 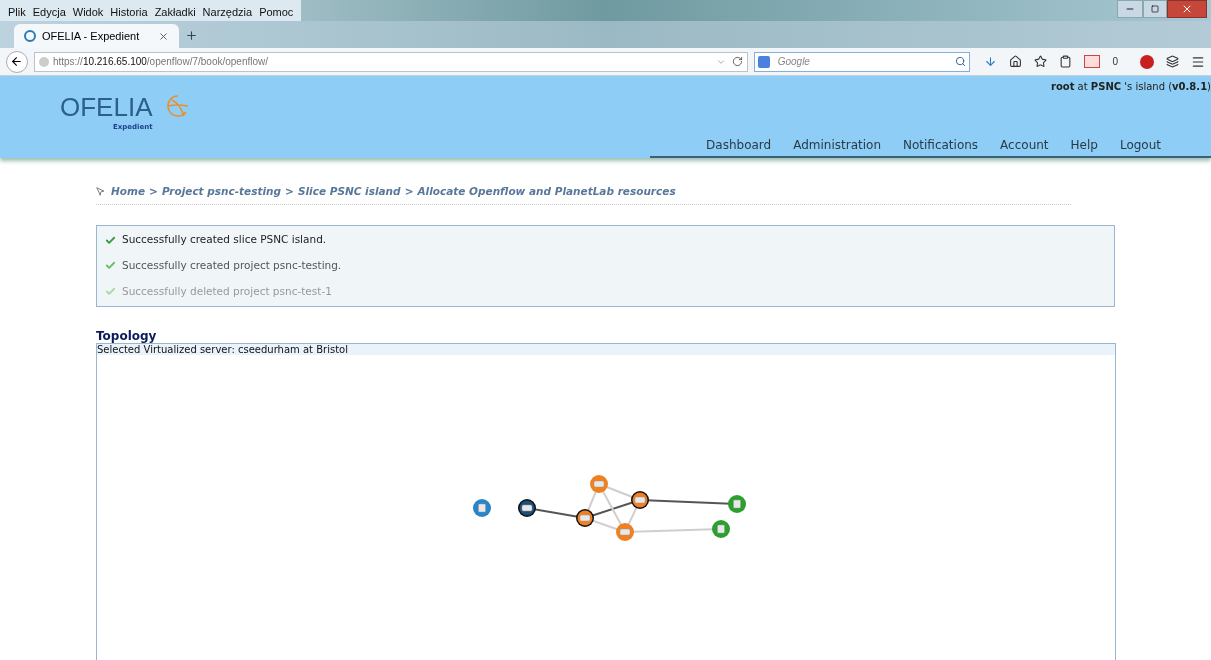 I want to click on nav-link: Account, so click(x=1024, y=145).